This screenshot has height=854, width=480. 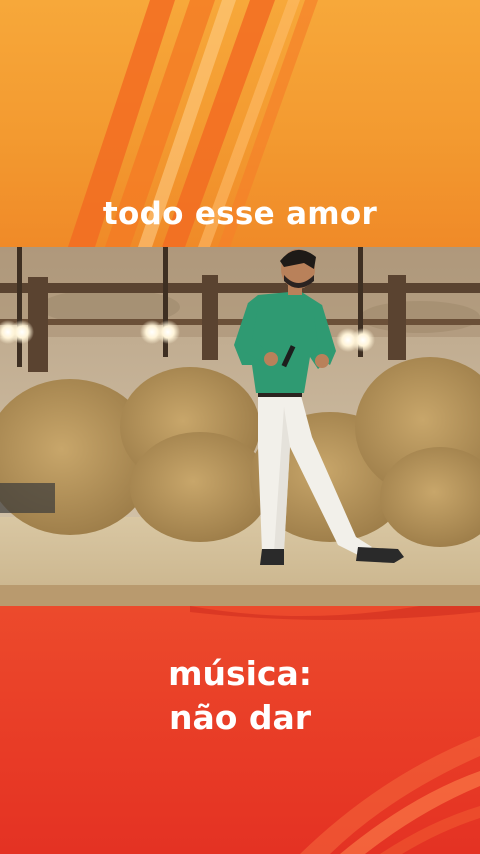 What do you see at coordinates (240, 717) in the screenshot?
I see `song-title: não dar` at bounding box center [240, 717].